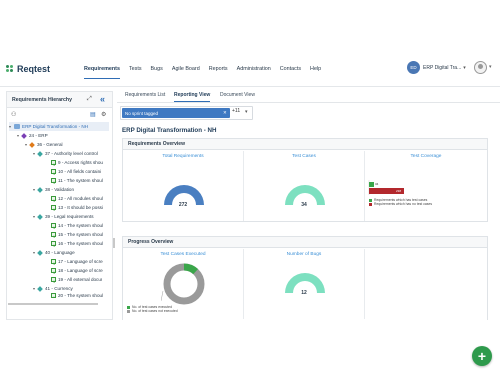 This screenshot has width=500, height=375. What do you see at coordinates (183, 284) in the screenshot?
I see `test-cases-executed-donut` at bounding box center [183, 284].